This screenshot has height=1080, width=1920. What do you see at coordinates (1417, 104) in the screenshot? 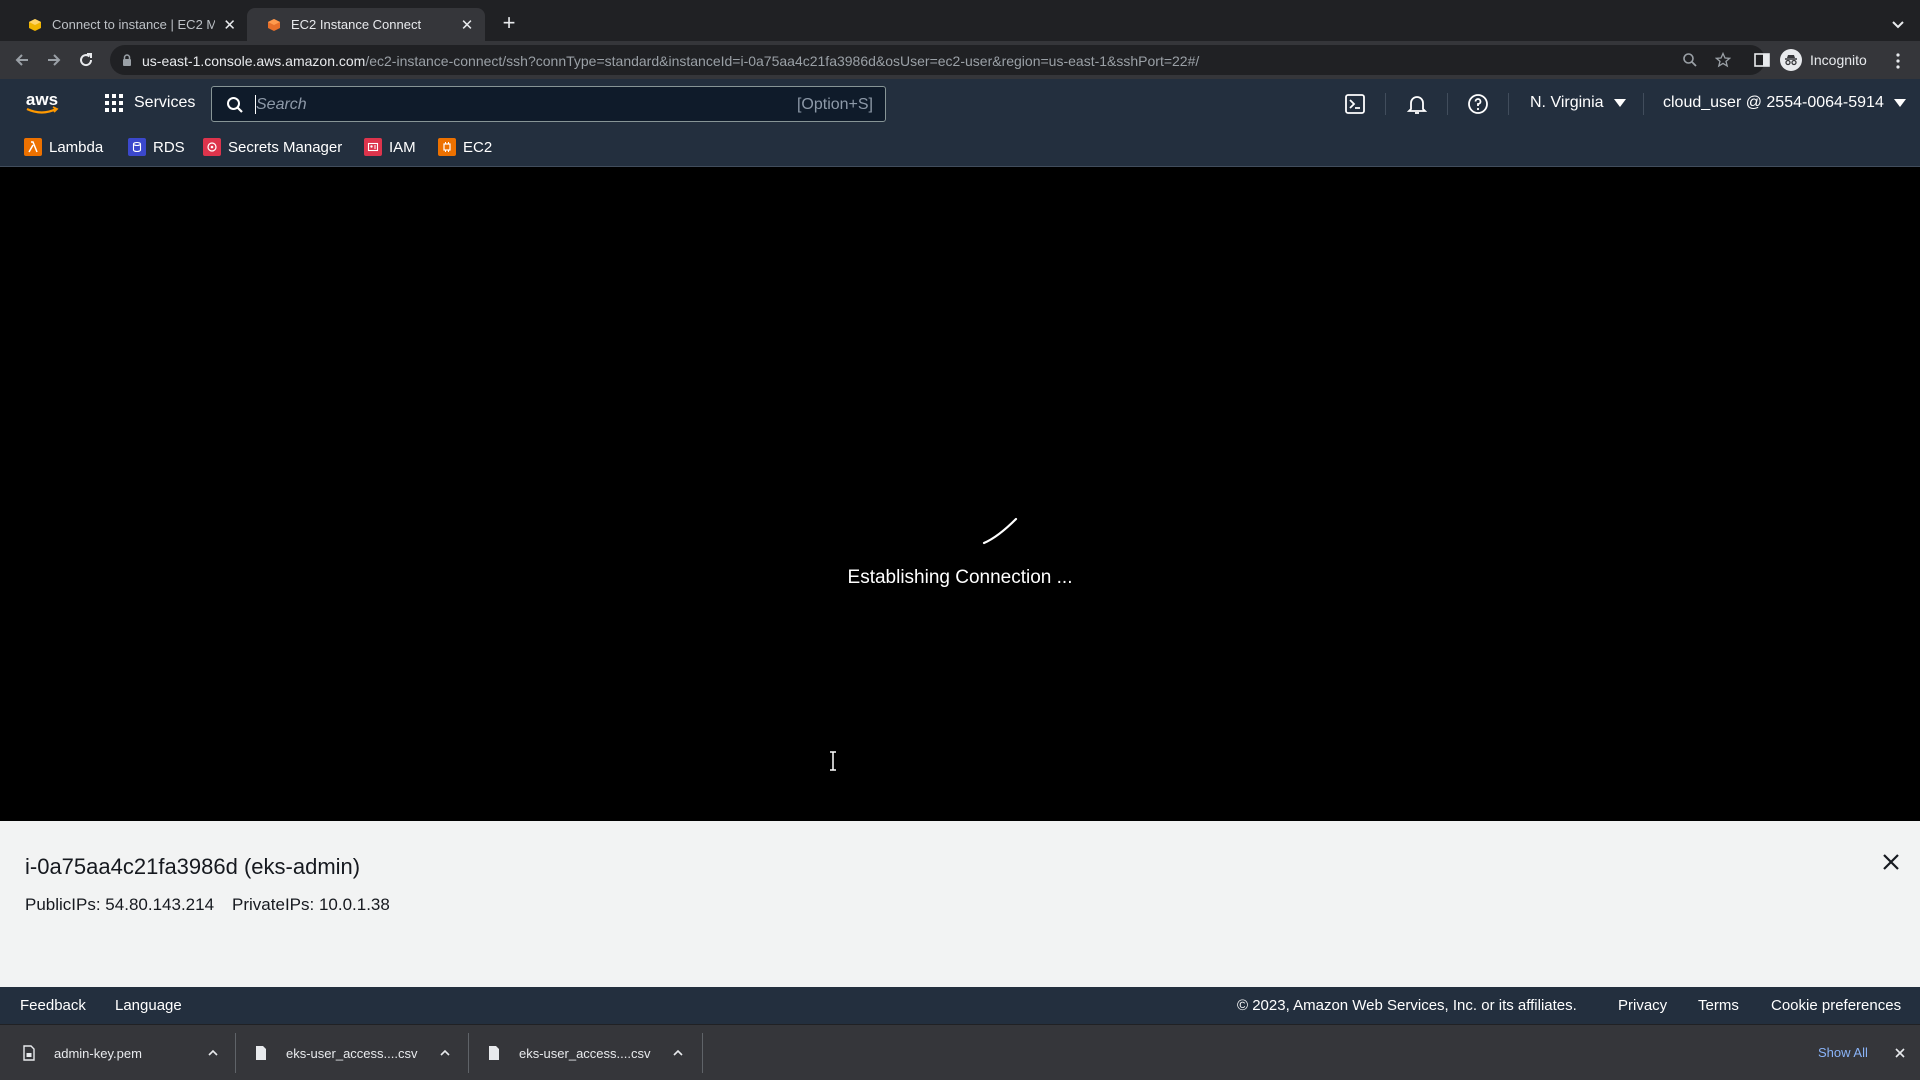
I see `bell-icon` at bounding box center [1417, 104].